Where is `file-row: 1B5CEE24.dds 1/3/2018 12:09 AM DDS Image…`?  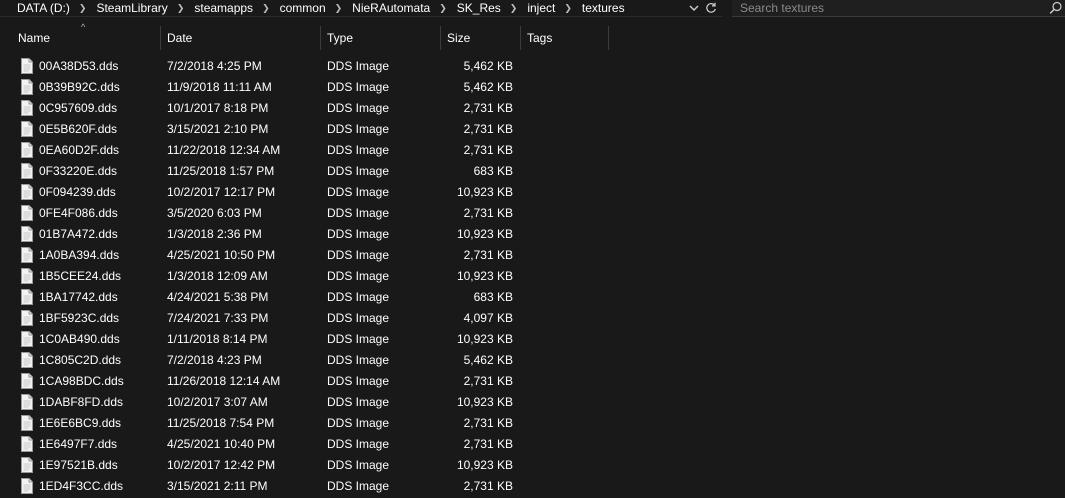 file-row: 1B5CEE24.dds 1/3/2018 12:09 AM DDS Image… is located at coordinates (532, 276).